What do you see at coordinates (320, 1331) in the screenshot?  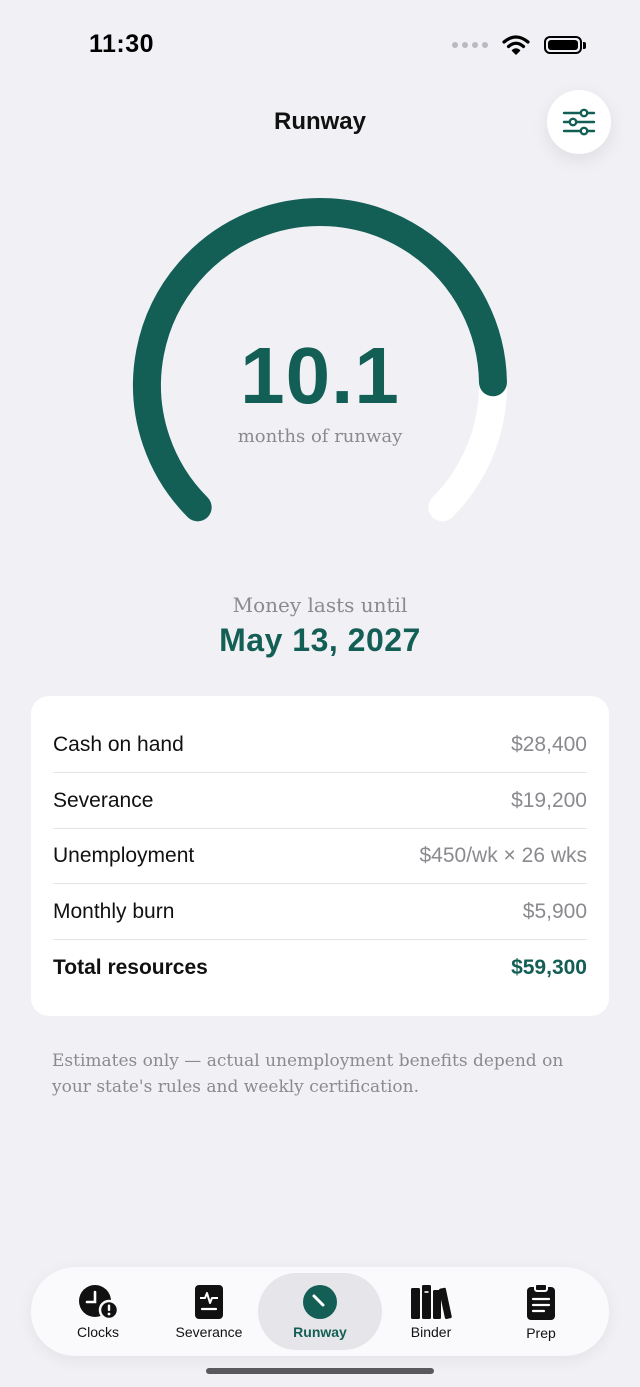 I see `tab-label: Runway` at bounding box center [320, 1331].